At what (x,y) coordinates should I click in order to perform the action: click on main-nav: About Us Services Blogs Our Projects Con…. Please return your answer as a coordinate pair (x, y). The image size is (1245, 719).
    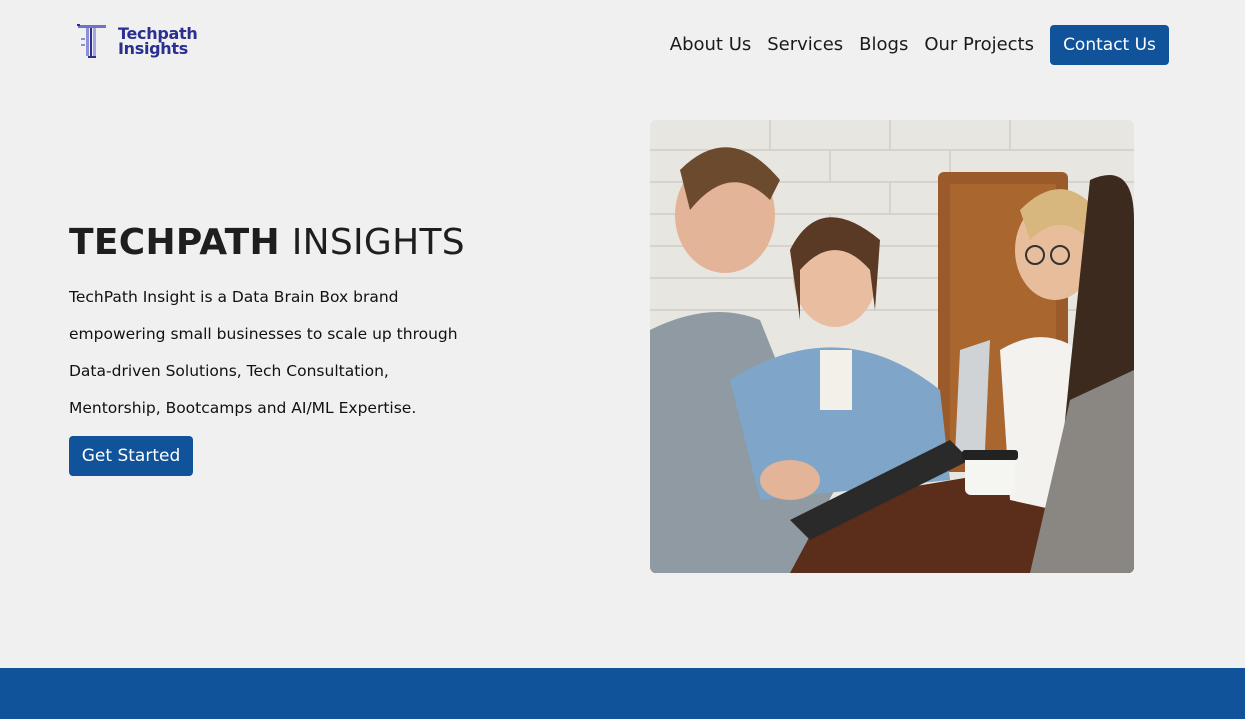
    Looking at the image, I should click on (919, 45).